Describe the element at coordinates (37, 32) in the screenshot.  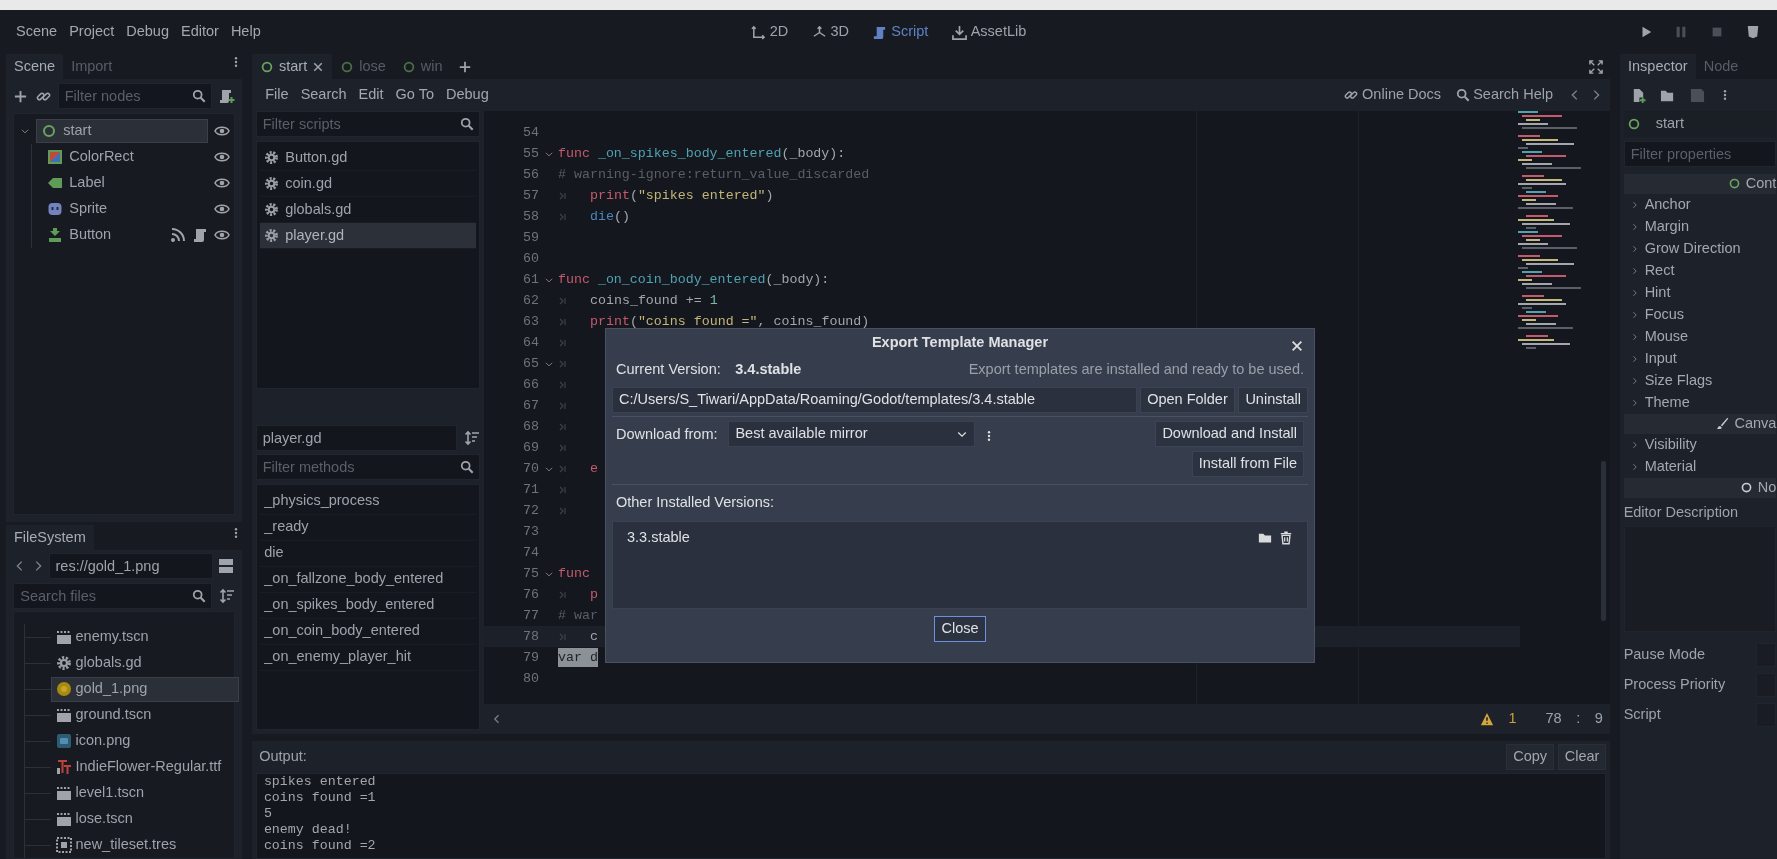
I see `menu-item: Scene` at that location.